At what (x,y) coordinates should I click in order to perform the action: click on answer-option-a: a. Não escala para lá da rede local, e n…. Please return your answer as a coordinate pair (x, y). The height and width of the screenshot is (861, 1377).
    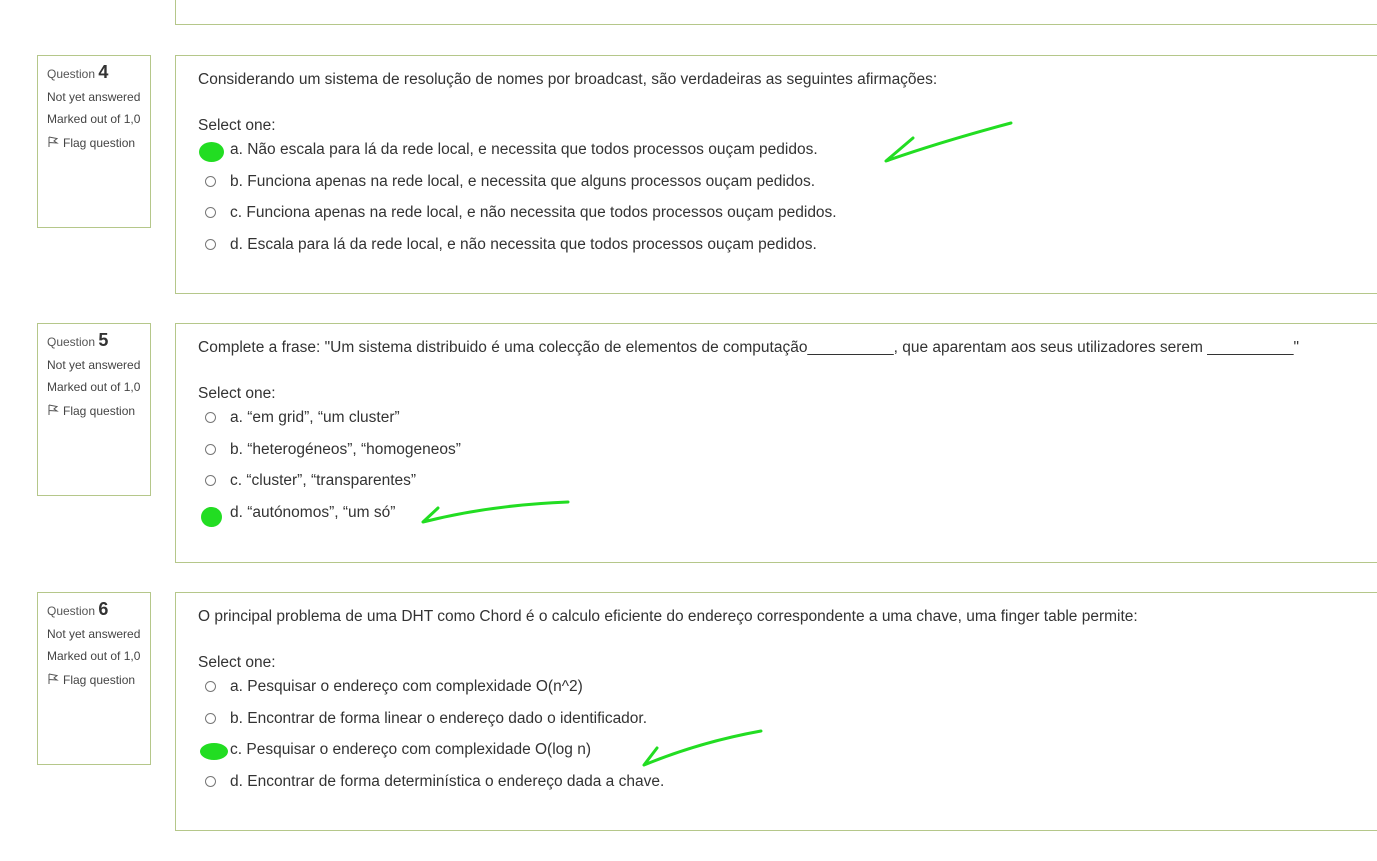
    Looking at the image, I should click on (787, 152).